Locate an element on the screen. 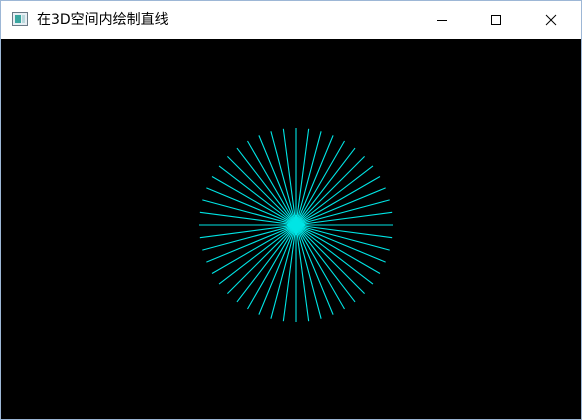 This screenshot has width=582, height=420. close-icon is located at coordinates (551, 20).